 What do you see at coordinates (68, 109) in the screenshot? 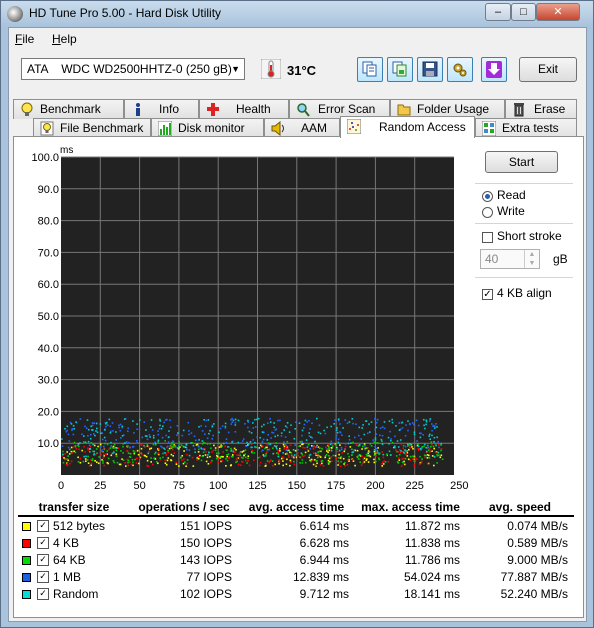
I see `tab-benchmark: Benchmark` at bounding box center [68, 109].